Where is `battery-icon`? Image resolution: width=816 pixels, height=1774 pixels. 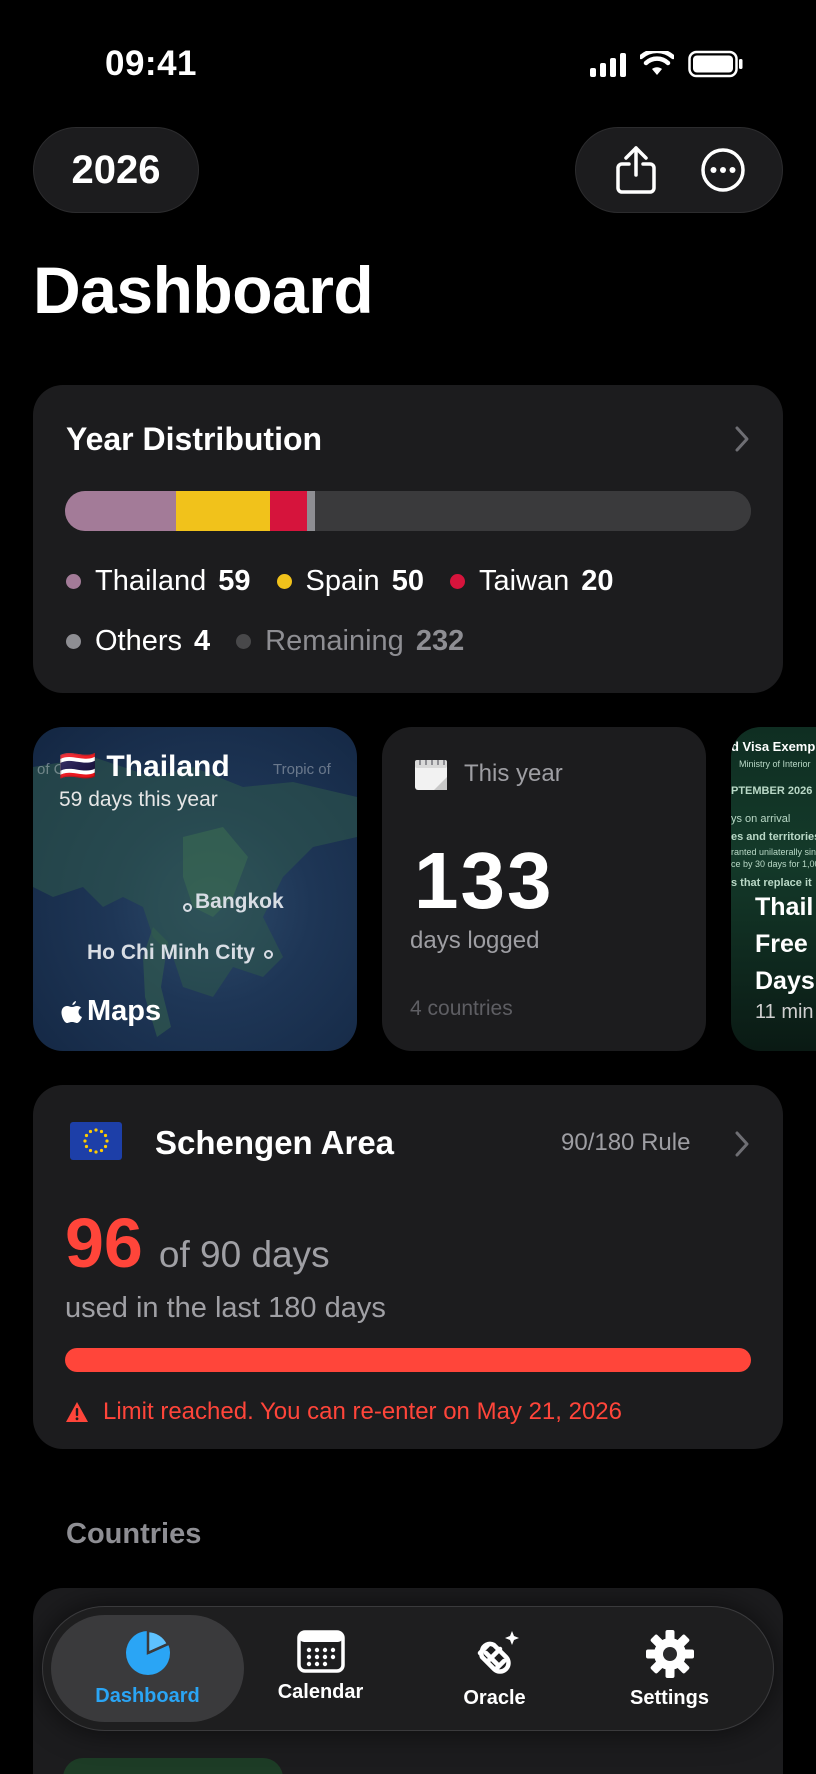 battery-icon is located at coordinates (715, 64).